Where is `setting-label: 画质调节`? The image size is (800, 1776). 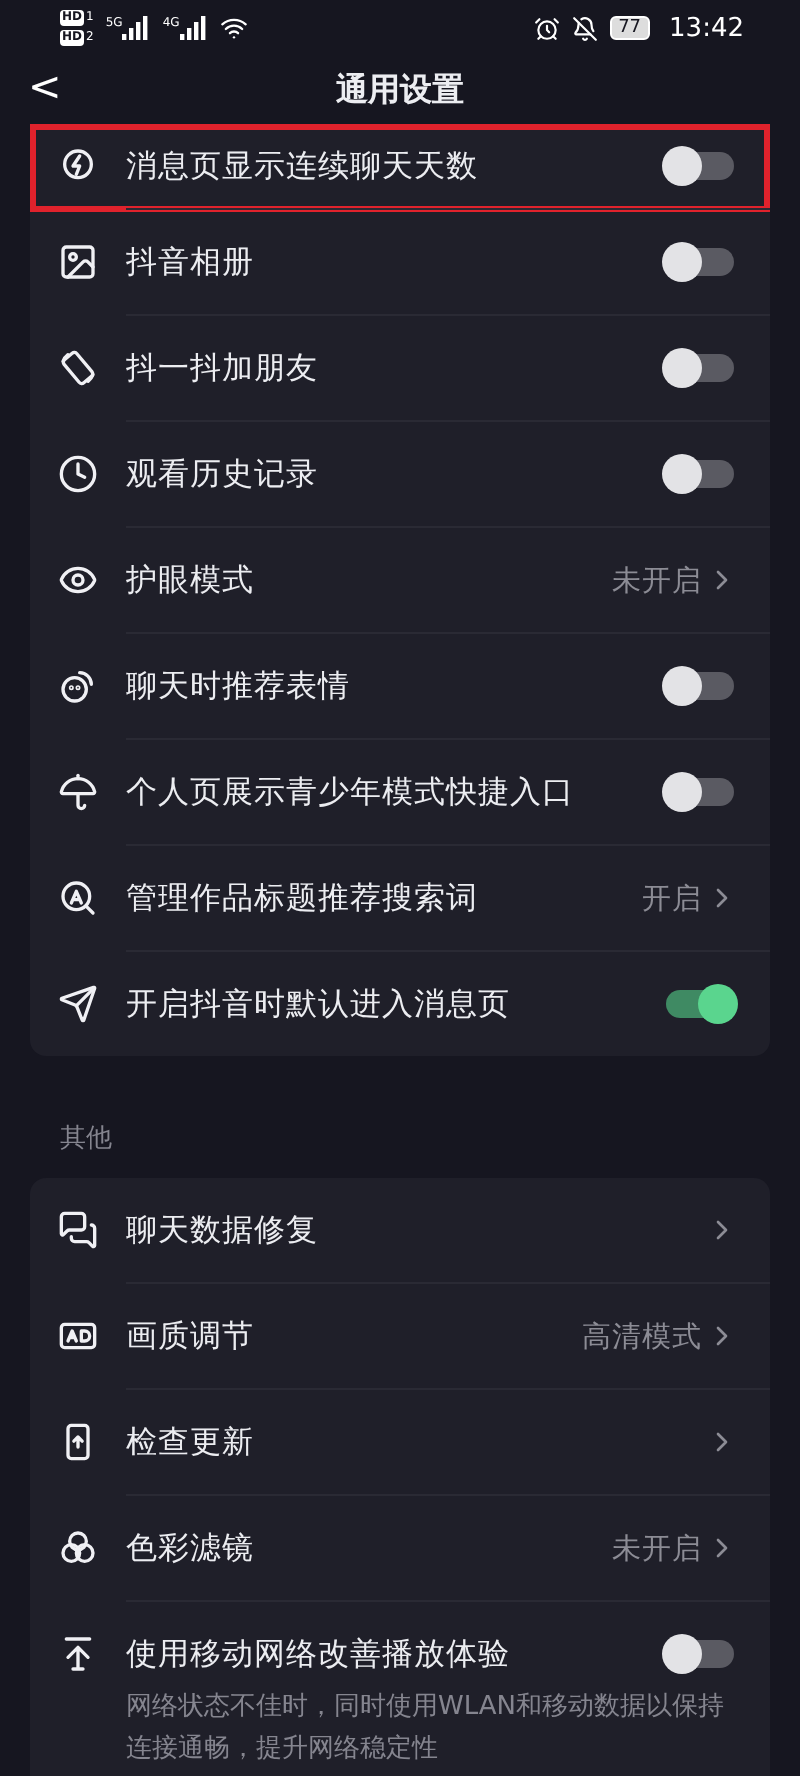
setting-label: 画质调节 is located at coordinates (191, 1336).